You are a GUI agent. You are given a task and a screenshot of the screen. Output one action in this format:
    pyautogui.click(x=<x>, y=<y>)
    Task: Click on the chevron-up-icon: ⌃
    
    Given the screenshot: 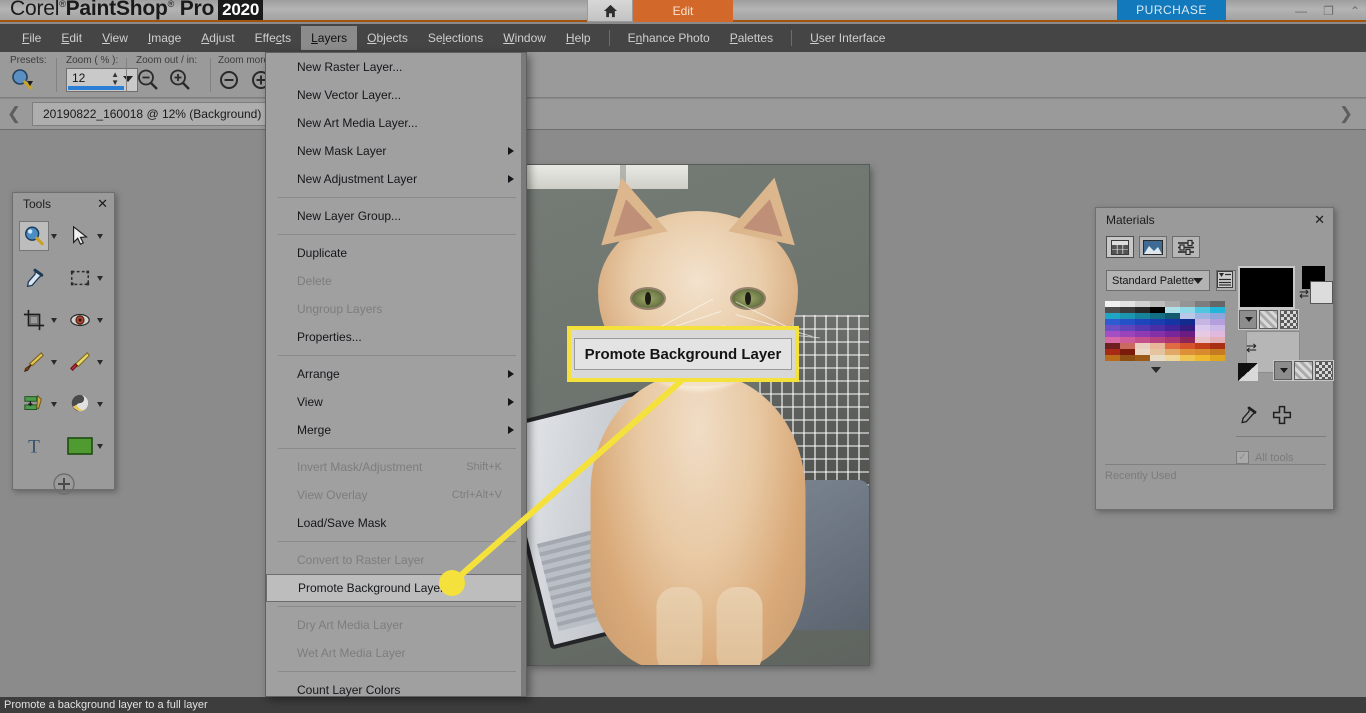 What is the action you would take?
    pyautogui.click(x=1355, y=11)
    